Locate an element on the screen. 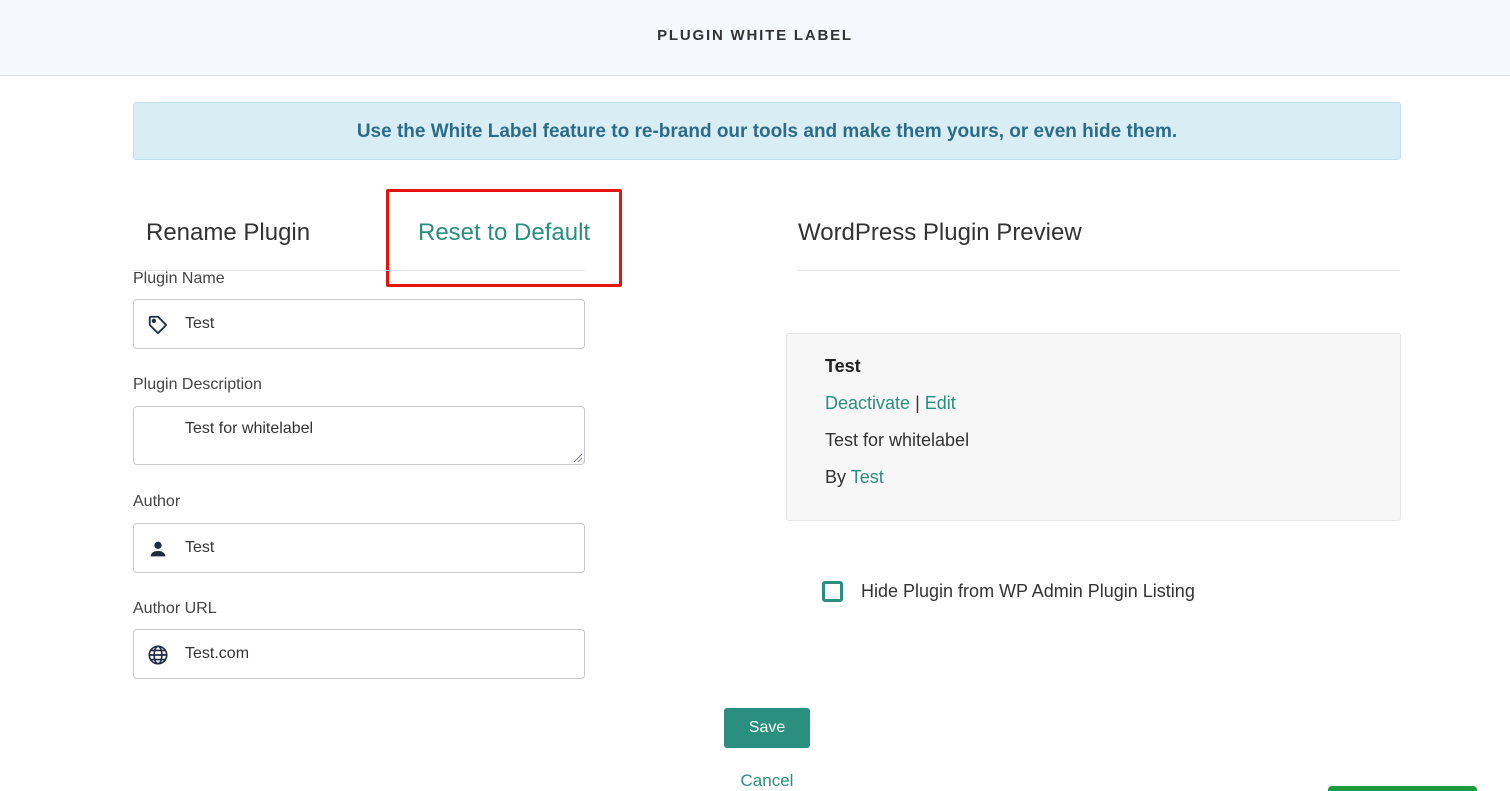  preview-author-line: By Test is located at coordinates (854, 477).